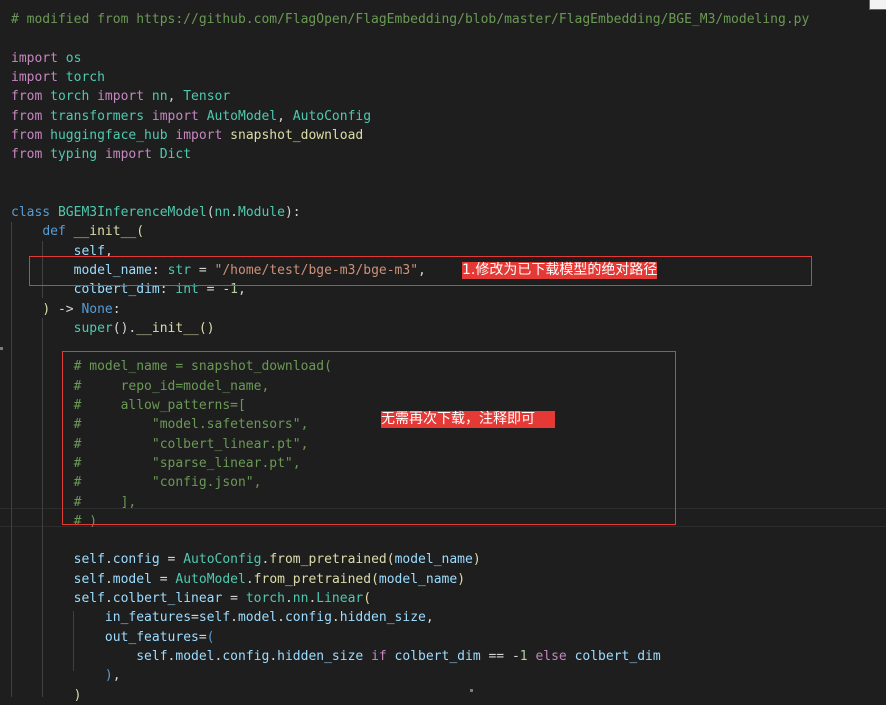 This screenshot has width=886, height=705. What do you see at coordinates (109, 135) in the screenshot?
I see `code-token: huggingface_hub` at bounding box center [109, 135].